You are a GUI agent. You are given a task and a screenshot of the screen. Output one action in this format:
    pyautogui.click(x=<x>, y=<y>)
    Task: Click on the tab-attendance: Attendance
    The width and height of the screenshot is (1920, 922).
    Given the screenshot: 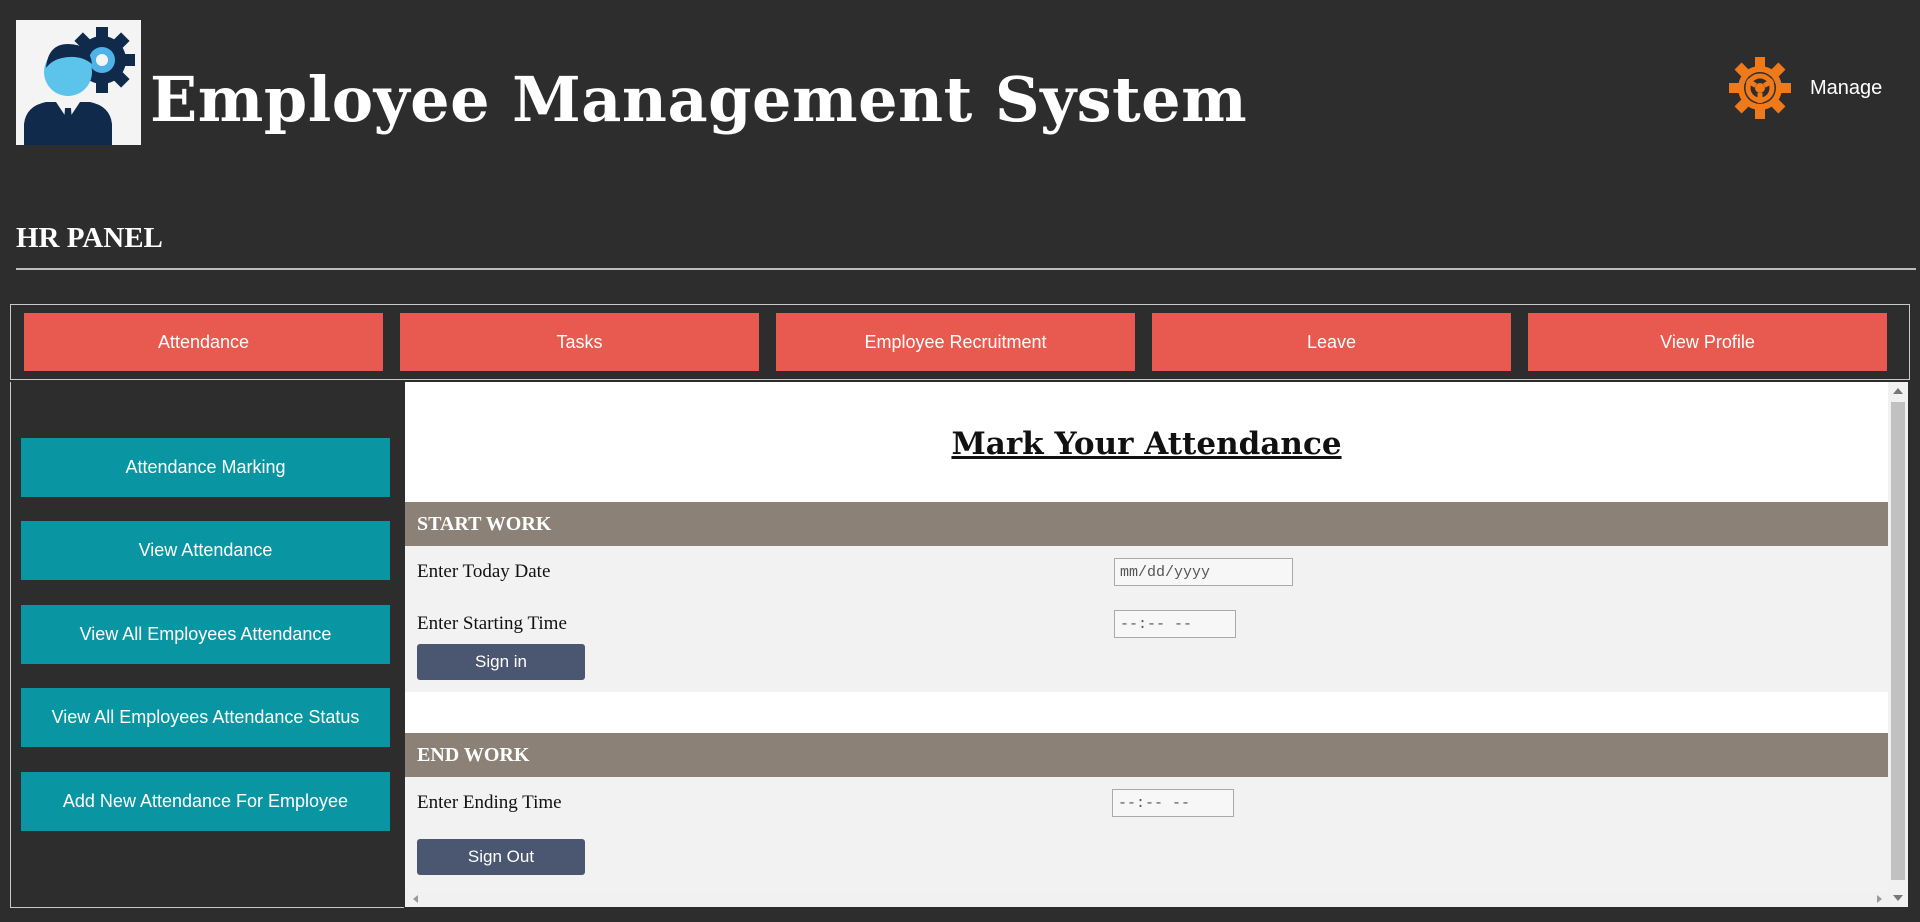 What is the action you would take?
    pyautogui.click(x=203, y=342)
    